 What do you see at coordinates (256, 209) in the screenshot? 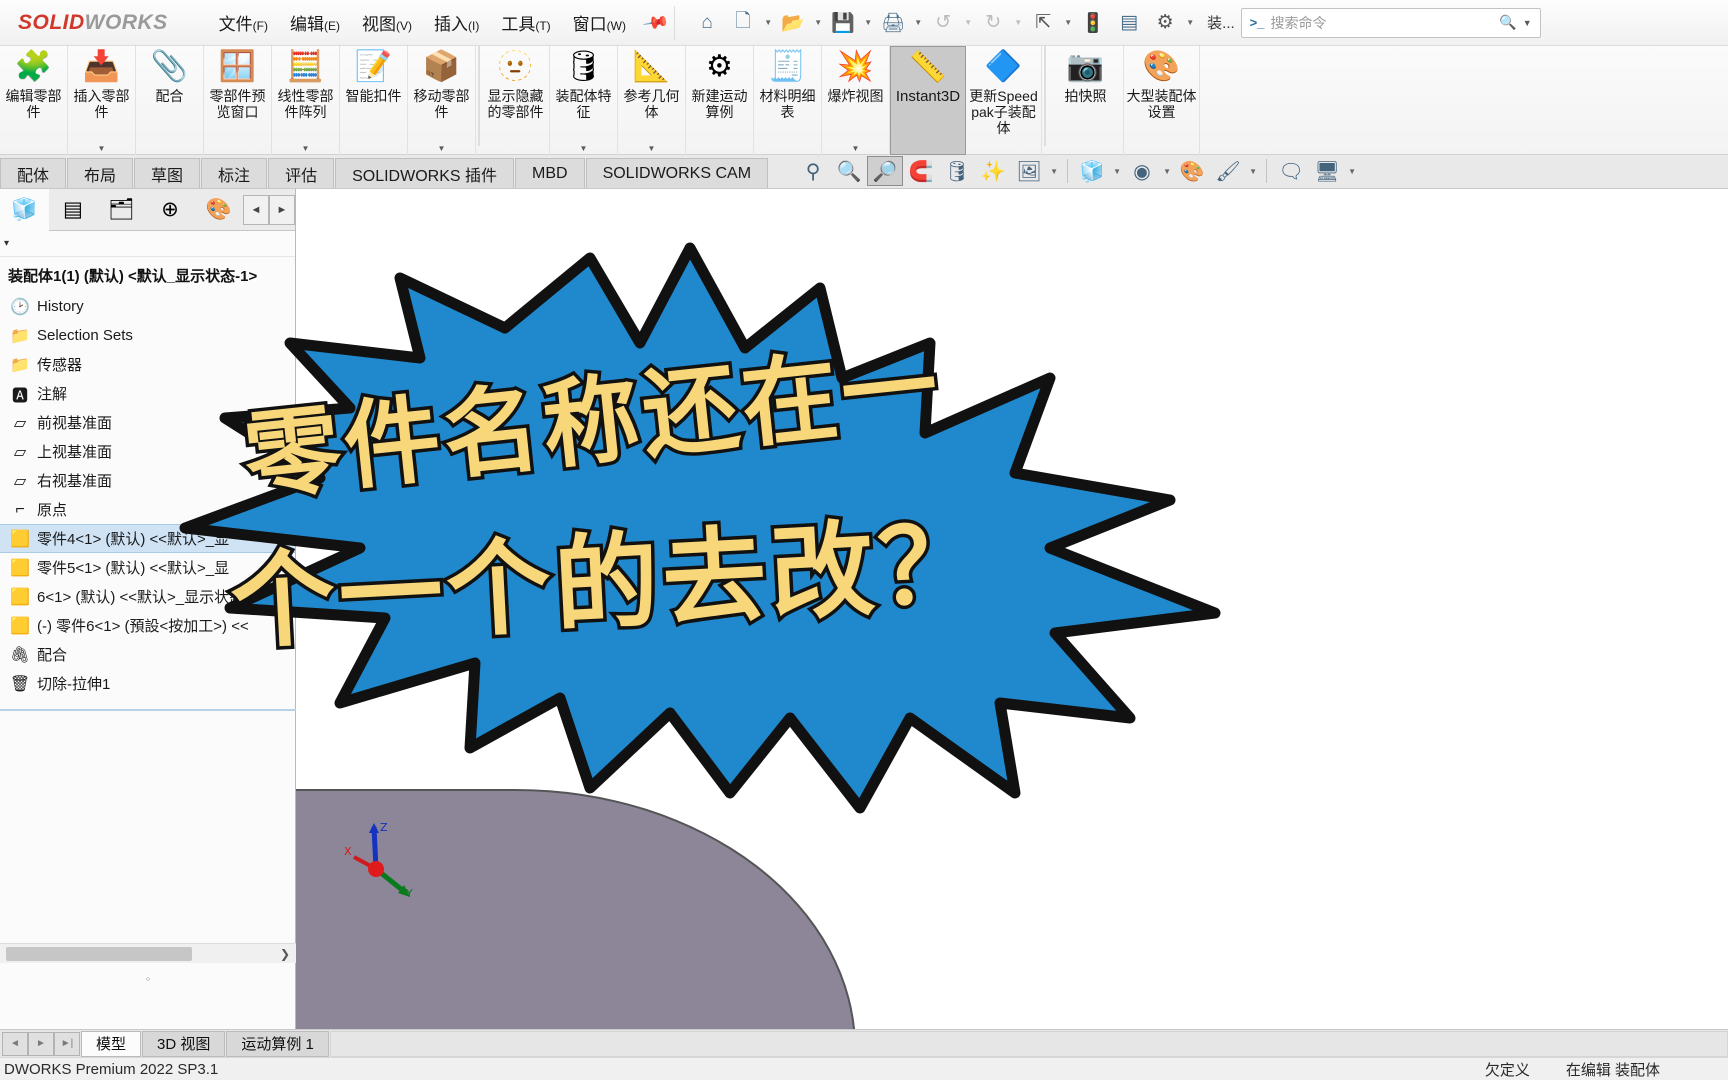
I see `feature-manager-nav-left: ◄` at bounding box center [256, 209].